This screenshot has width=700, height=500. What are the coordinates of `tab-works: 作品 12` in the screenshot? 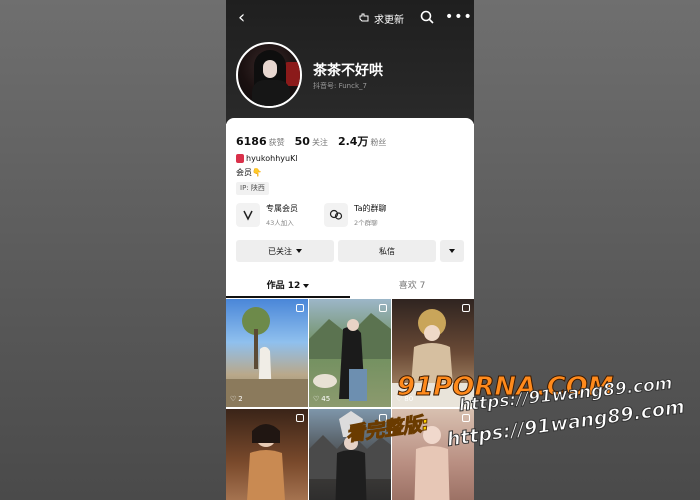 It's located at (288, 287).